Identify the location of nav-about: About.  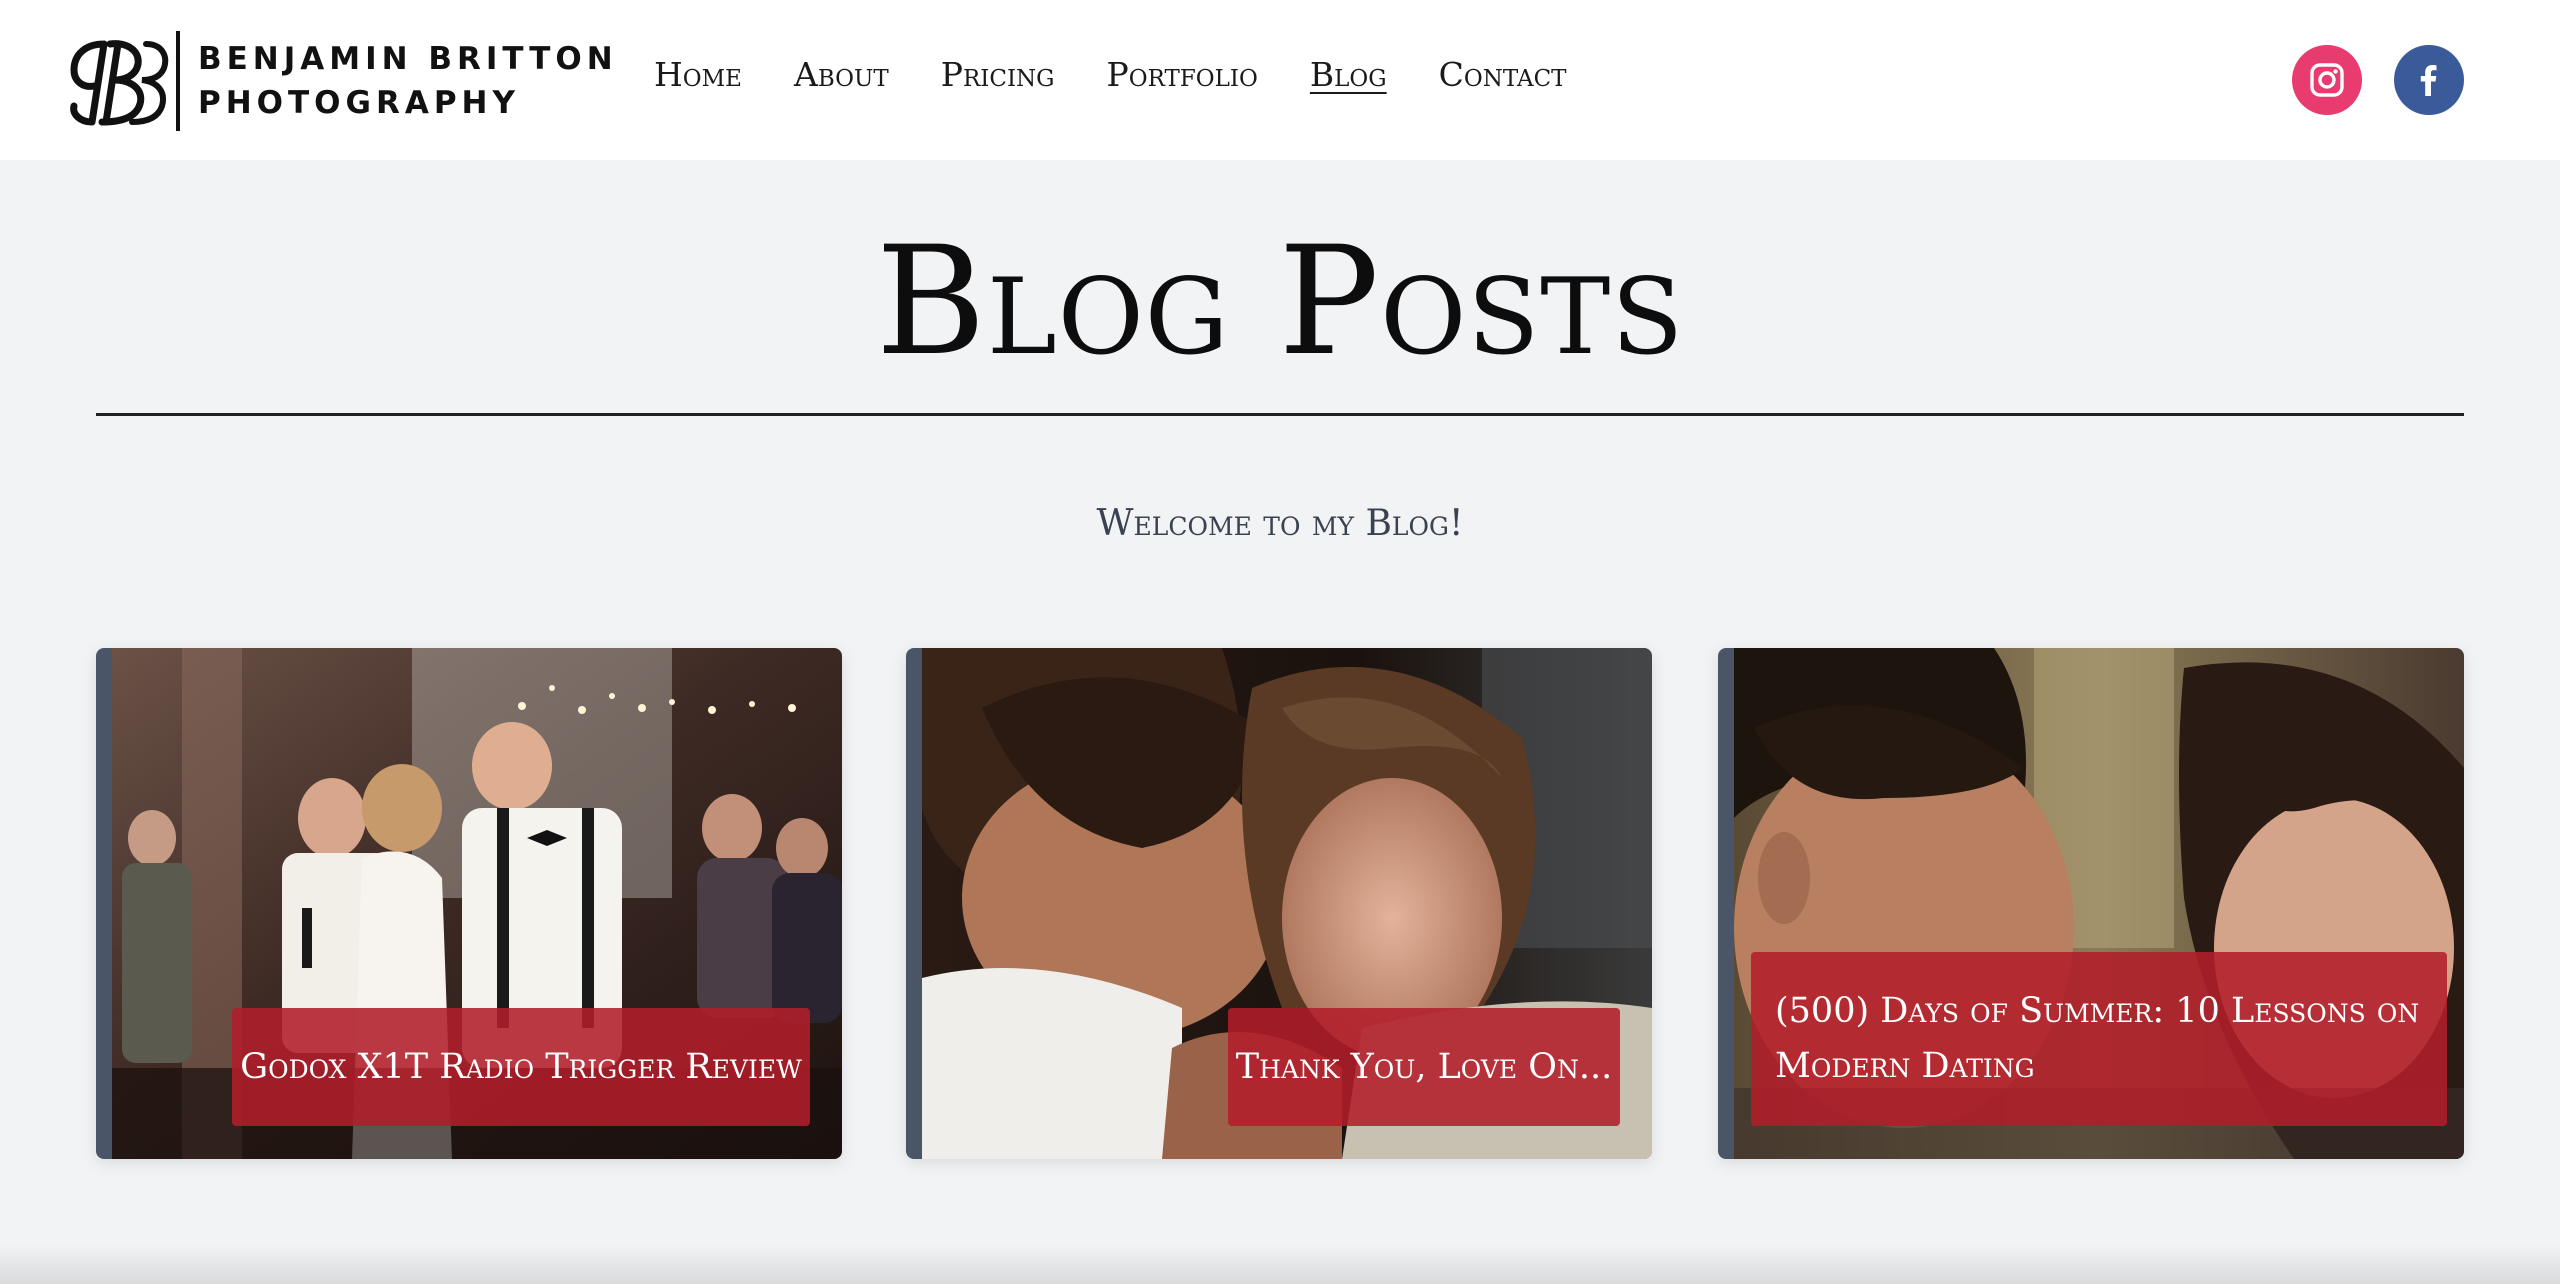
(841, 74).